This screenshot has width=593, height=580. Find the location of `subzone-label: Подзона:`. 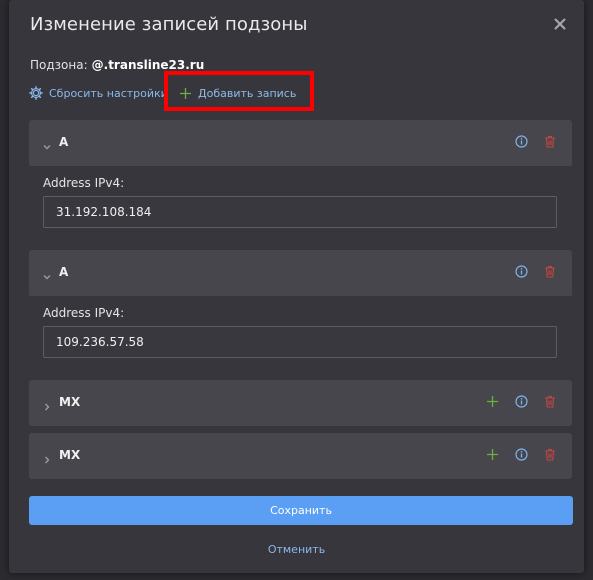

subzone-label: Подзона: is located at coordinates (59, 65).